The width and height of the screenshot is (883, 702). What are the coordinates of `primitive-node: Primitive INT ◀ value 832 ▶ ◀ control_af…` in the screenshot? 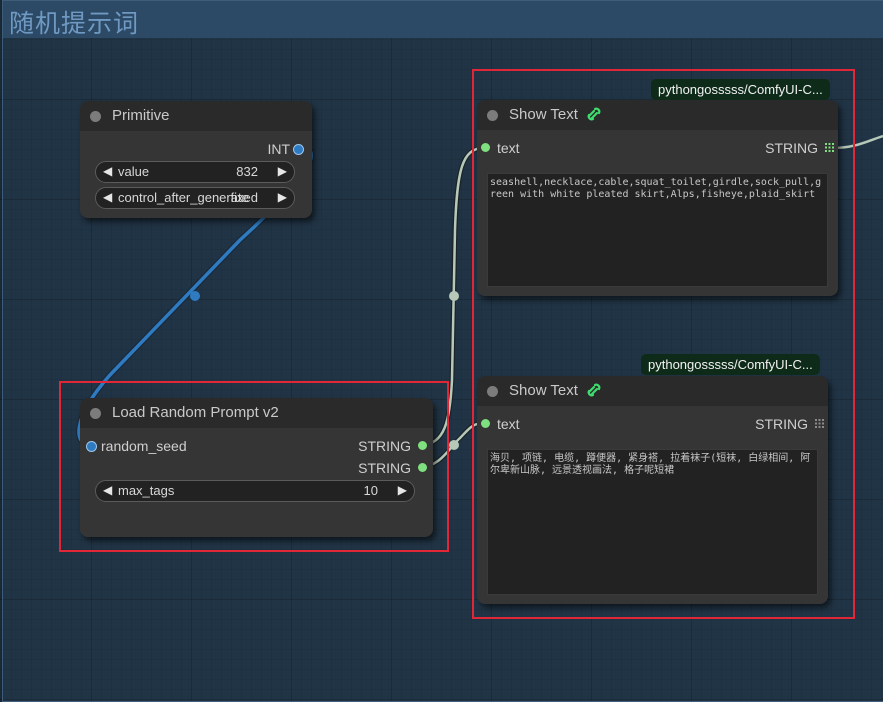 It's located at (196, 159).